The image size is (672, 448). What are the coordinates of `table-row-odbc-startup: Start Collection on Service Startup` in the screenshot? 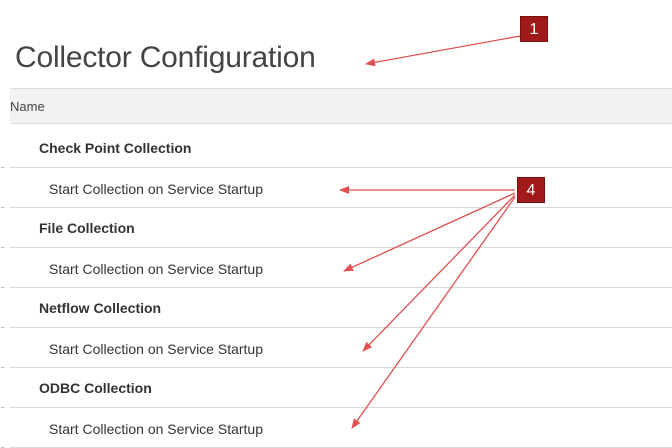 It's located at (336, 428).